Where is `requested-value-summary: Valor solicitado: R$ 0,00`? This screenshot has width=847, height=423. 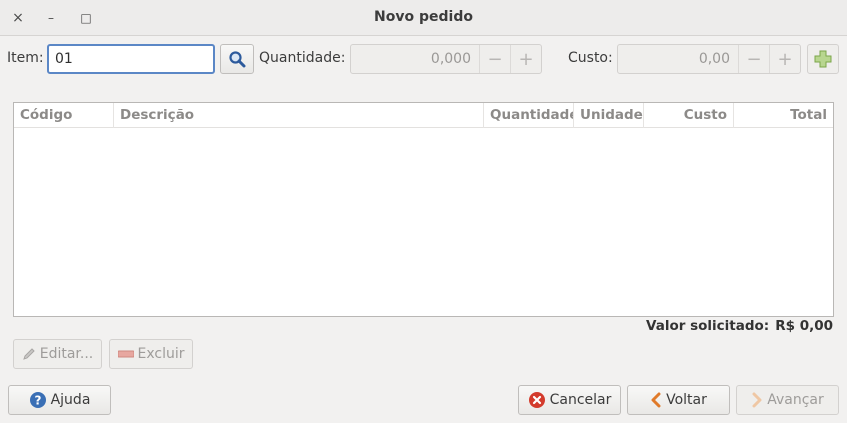
requested-value-summary: Valor solicitado: R$ 0,00 is located at coordinates (736, 326).